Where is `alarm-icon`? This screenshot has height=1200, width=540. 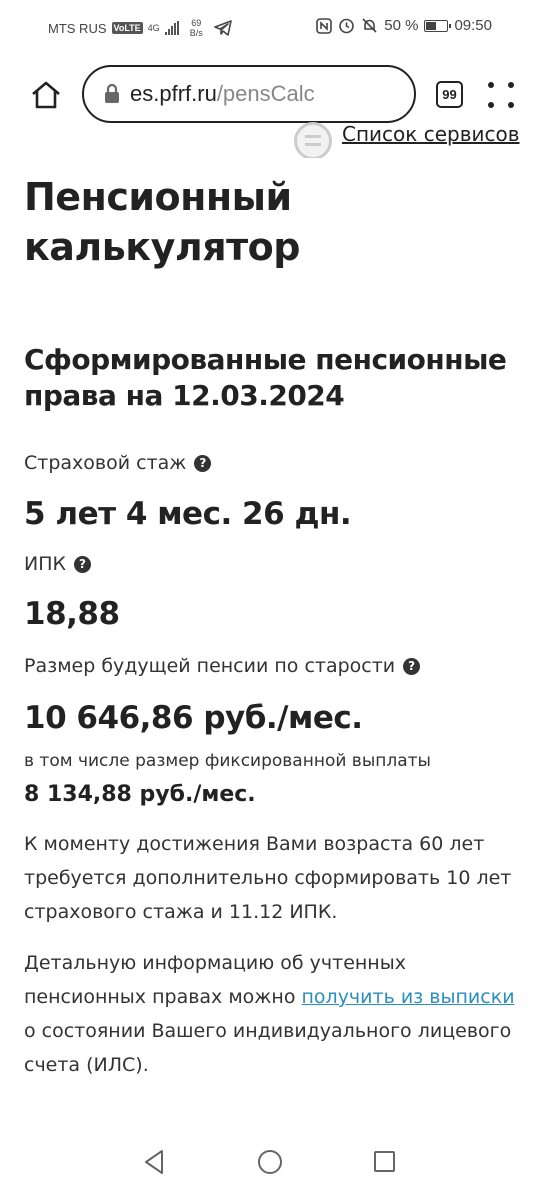 alarm-icon is located at coordinates (347, 26).